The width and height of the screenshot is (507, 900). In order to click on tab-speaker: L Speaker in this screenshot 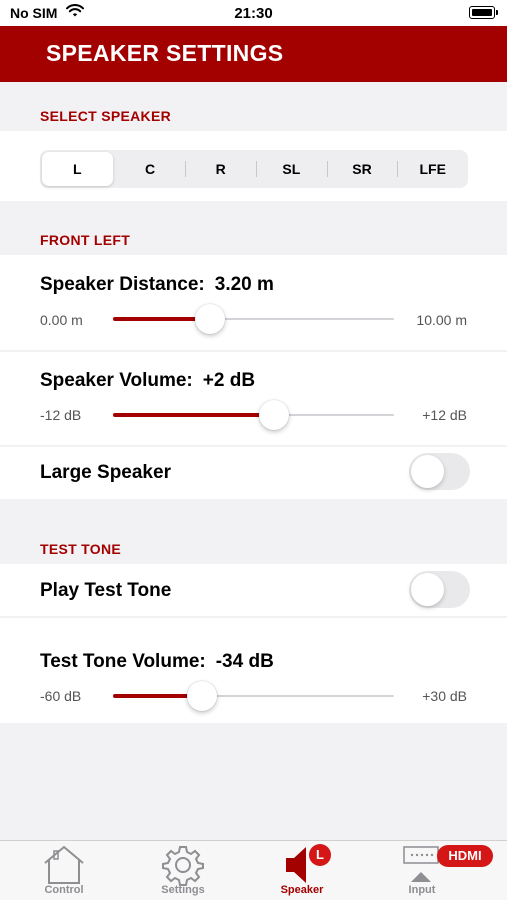, I will do `click(302, 870)`.